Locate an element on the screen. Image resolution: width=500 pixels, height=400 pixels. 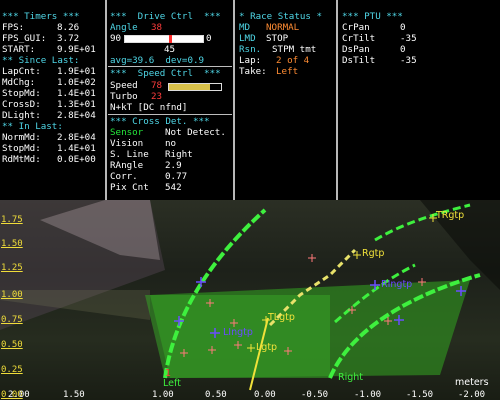
cross-row-label: RAngle is located at coordinates (127, 165).